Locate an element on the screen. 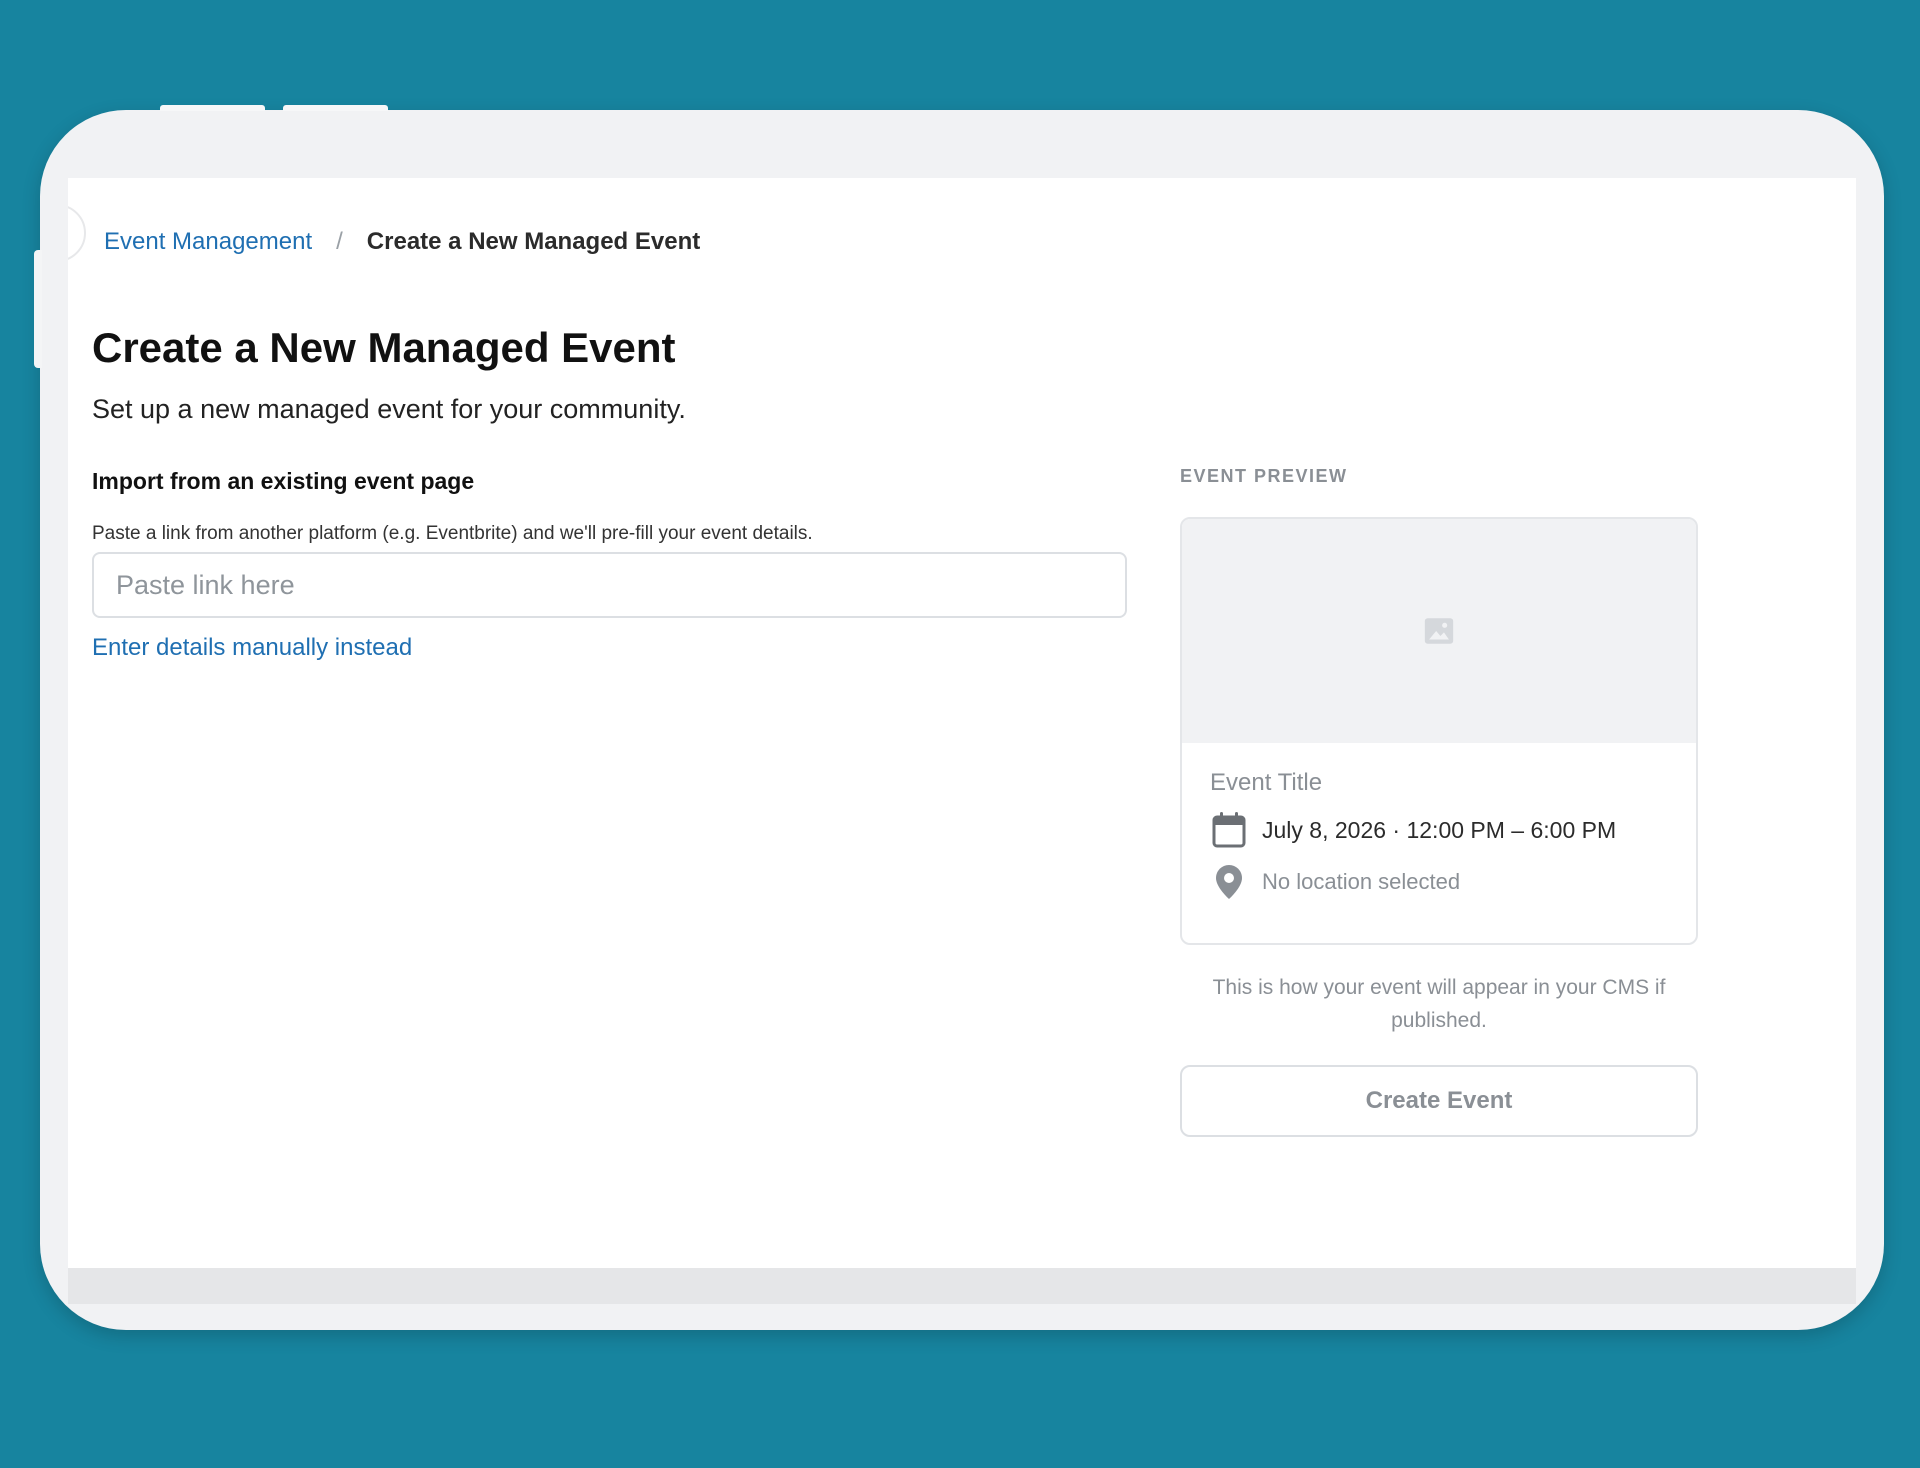  preview-location-text: No location selected is located at coordinates (1361, 881).